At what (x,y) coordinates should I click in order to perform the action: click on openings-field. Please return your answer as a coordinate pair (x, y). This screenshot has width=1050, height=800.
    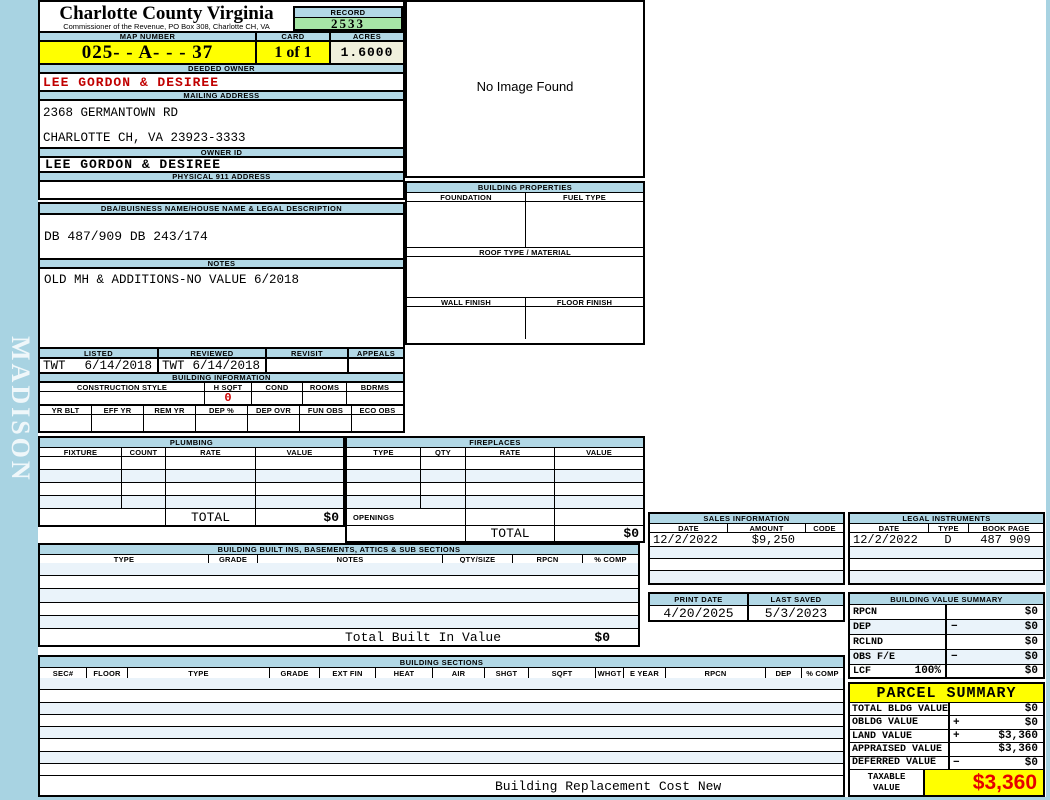
    Looking at the image, I should click on (509, 517).